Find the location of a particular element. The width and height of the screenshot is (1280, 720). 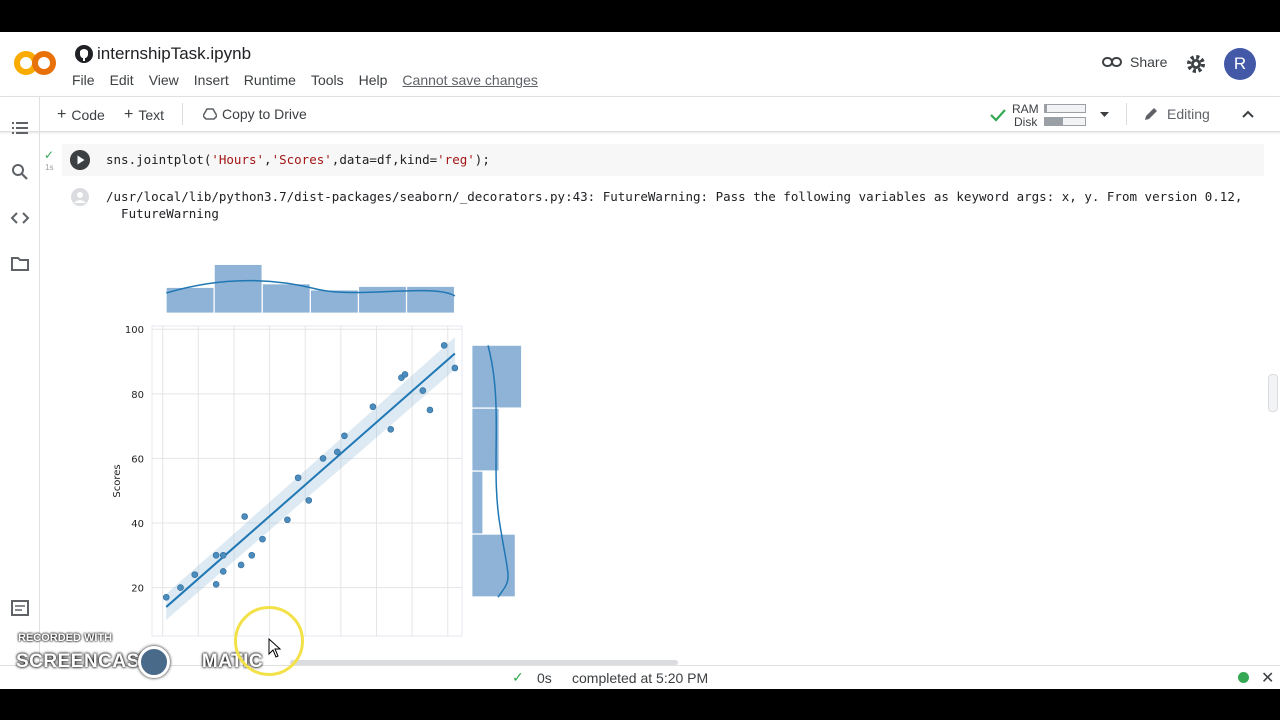

table-of-contents-icon is located at coordinates (20, 128).